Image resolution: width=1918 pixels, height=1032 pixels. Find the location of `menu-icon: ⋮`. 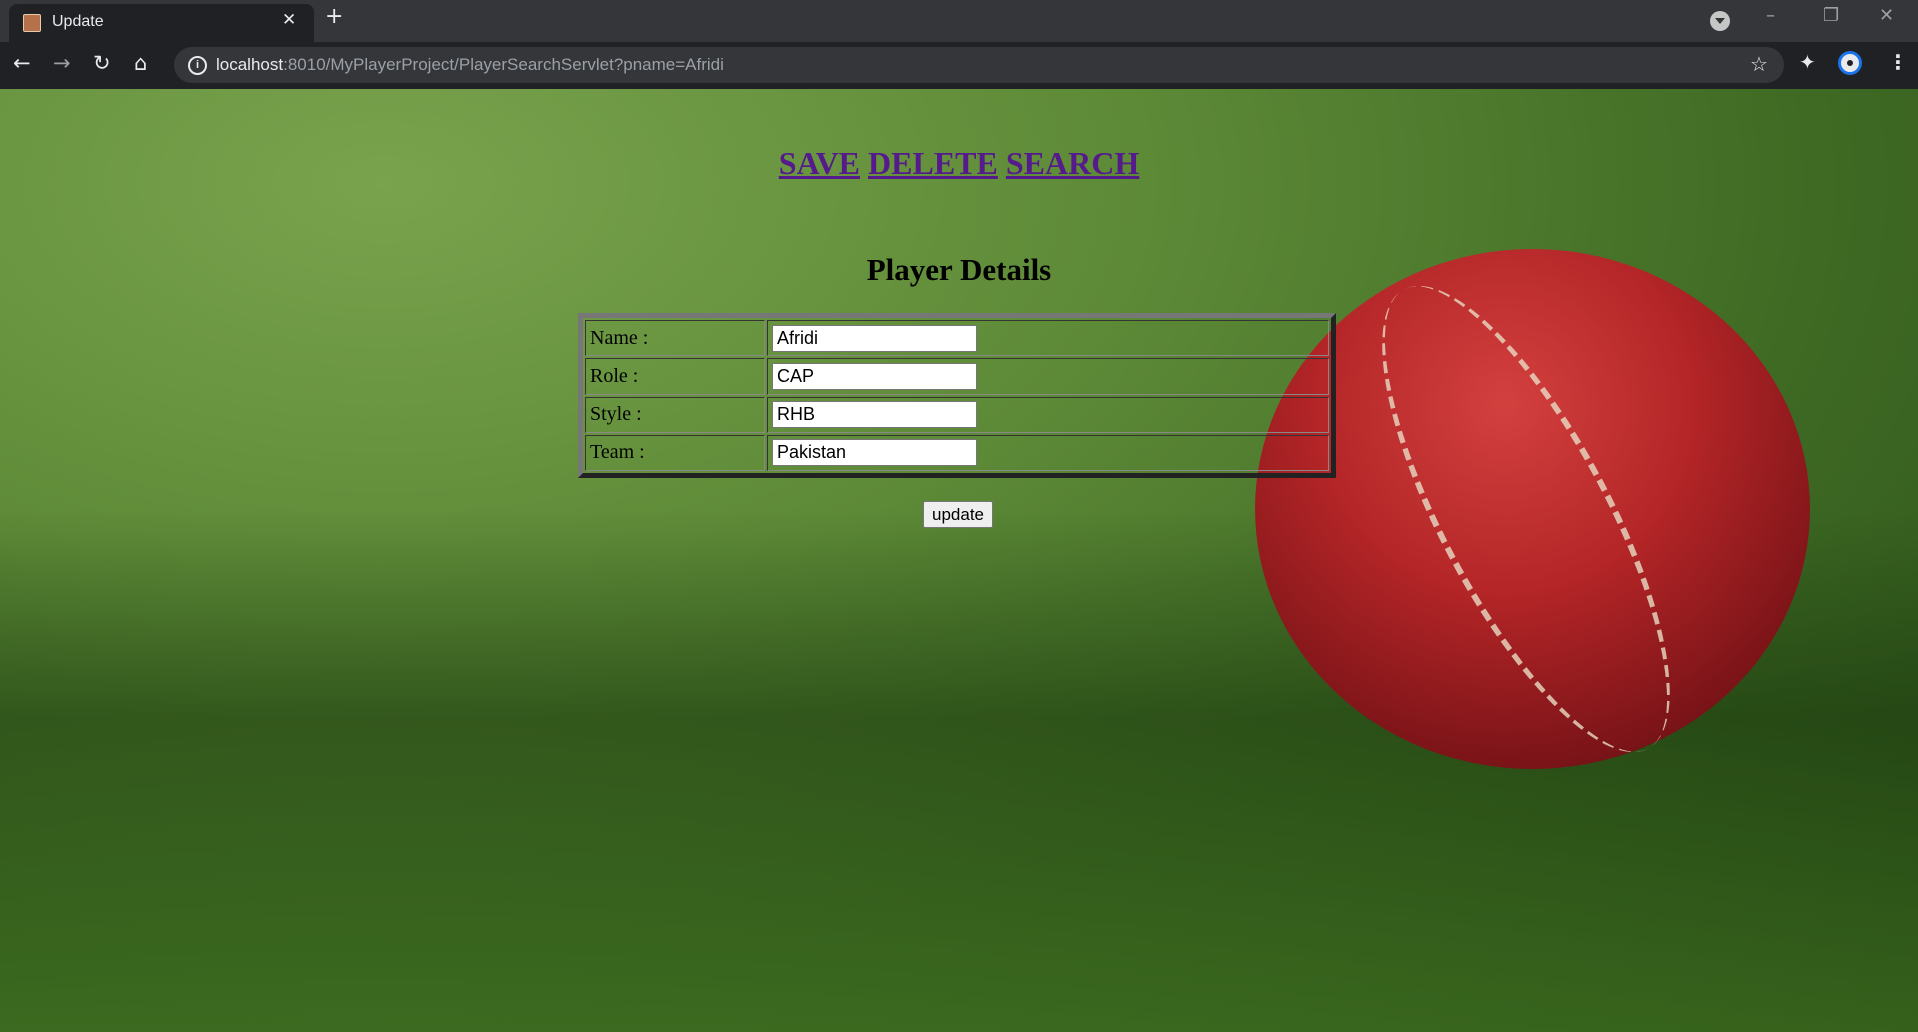

menu-icon: ⋮ is located at coordinates (1898, 62).